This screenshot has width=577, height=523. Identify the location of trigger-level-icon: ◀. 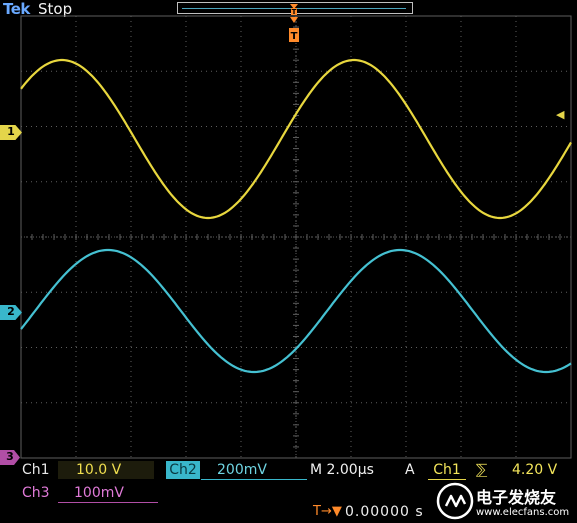
(560, 114).